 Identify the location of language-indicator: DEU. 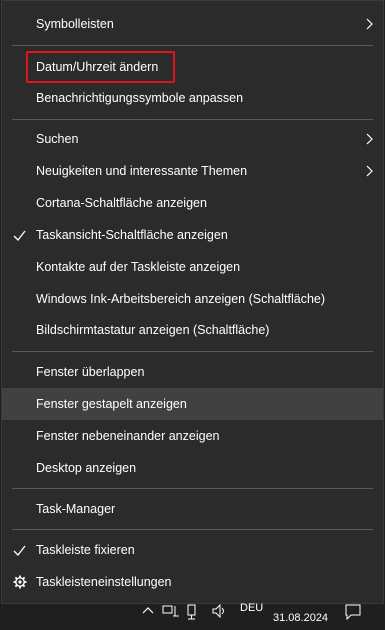
(251, 608).